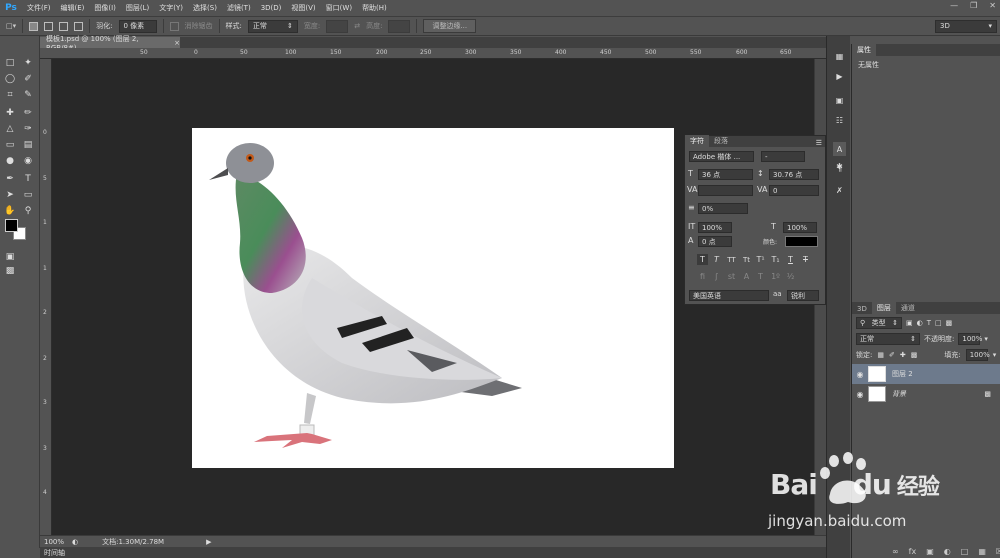 The width and height of the screenshot is (1000, 558). Describe the element at coordinates (954, 5) in the screenshot. I see `minimize-icon: —` at that location.